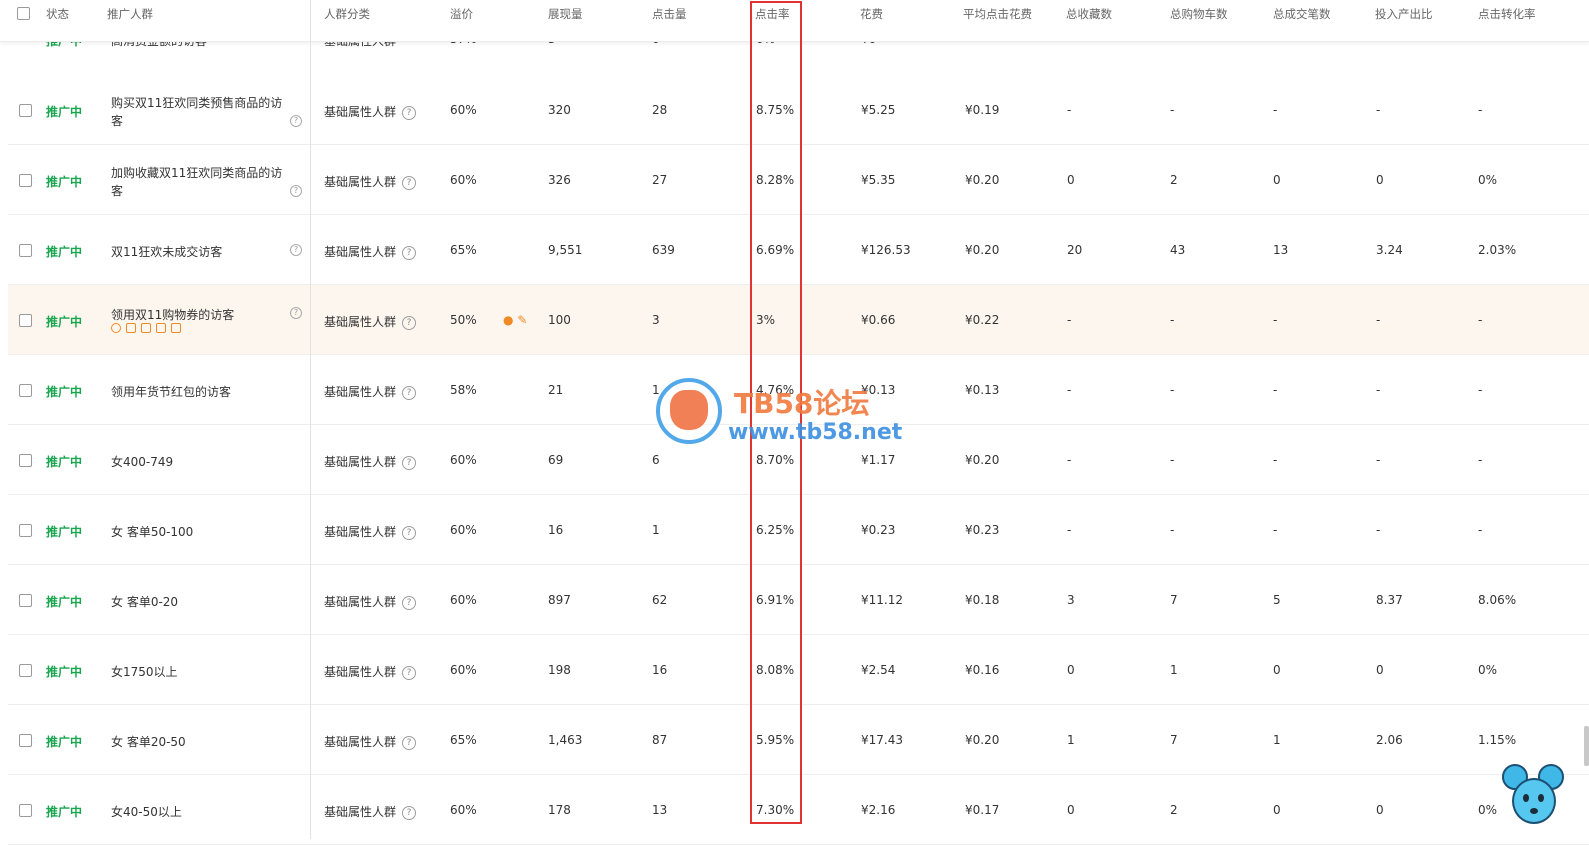  I want to click on vertical-scrollbar-thumb, so click(1586, 746).